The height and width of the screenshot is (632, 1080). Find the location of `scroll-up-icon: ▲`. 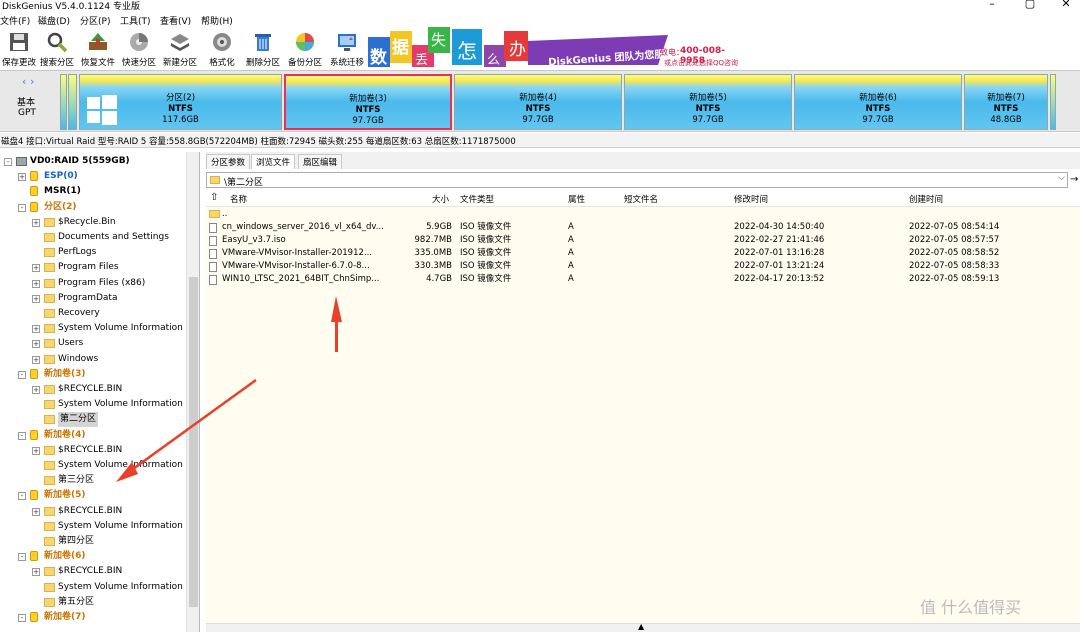

scroll-up-icon: ▲ is located at coordinates (641, 626).